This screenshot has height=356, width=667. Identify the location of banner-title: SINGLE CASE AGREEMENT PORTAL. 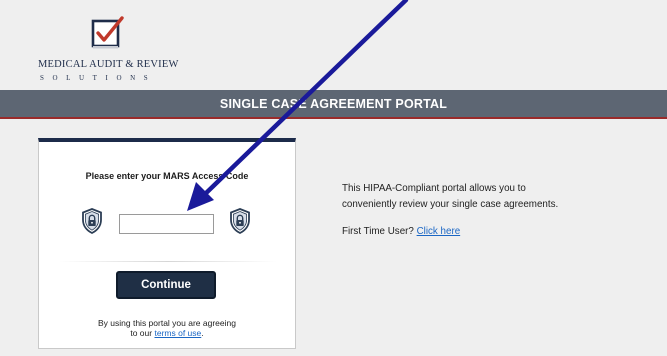
(333, 103).